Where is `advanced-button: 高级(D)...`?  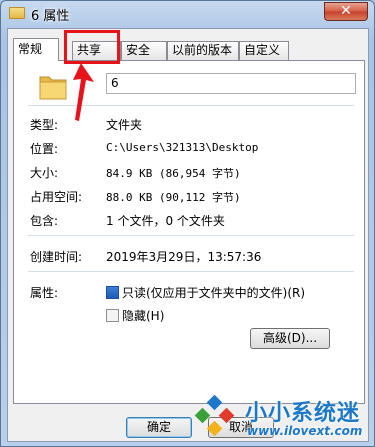
advanced-button: 高级(D)... is located at coordinates (290, 338).